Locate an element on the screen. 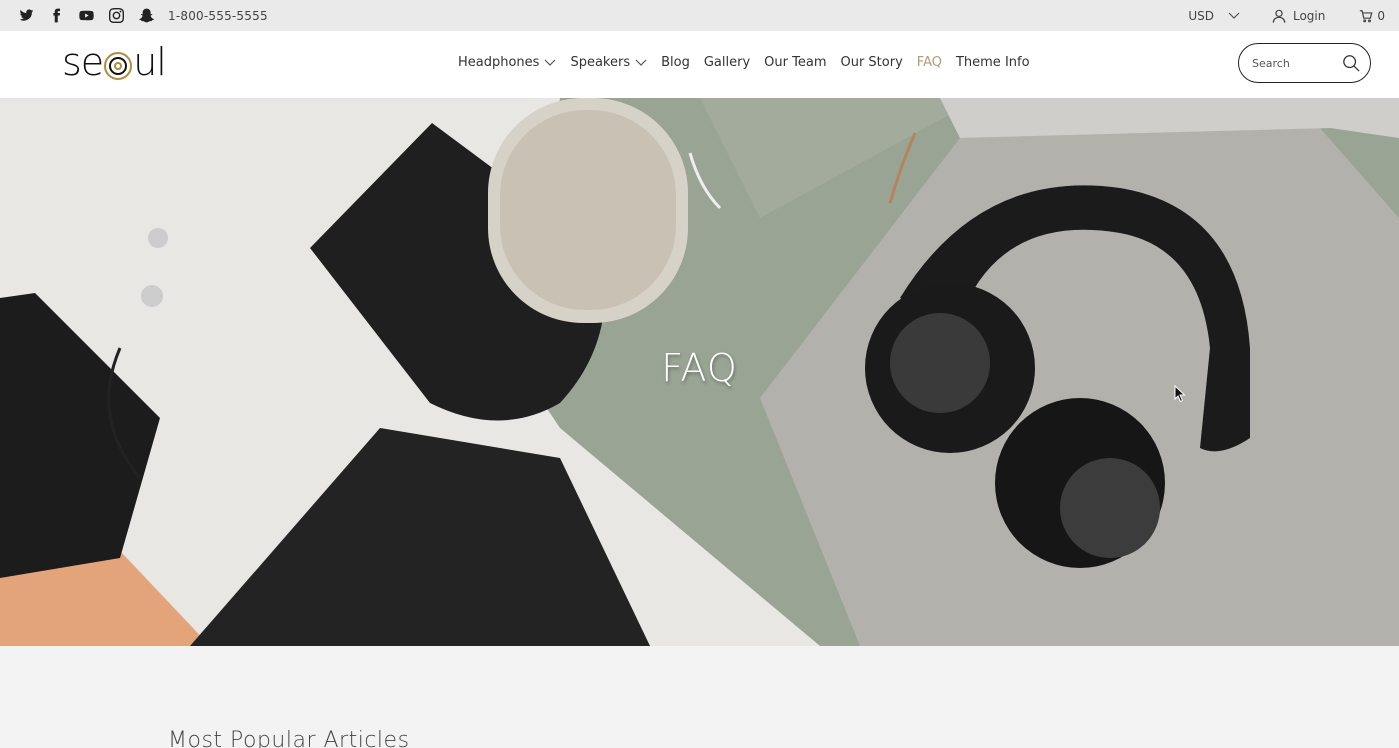  login-link: Login is located at coordinates (1298, 16).